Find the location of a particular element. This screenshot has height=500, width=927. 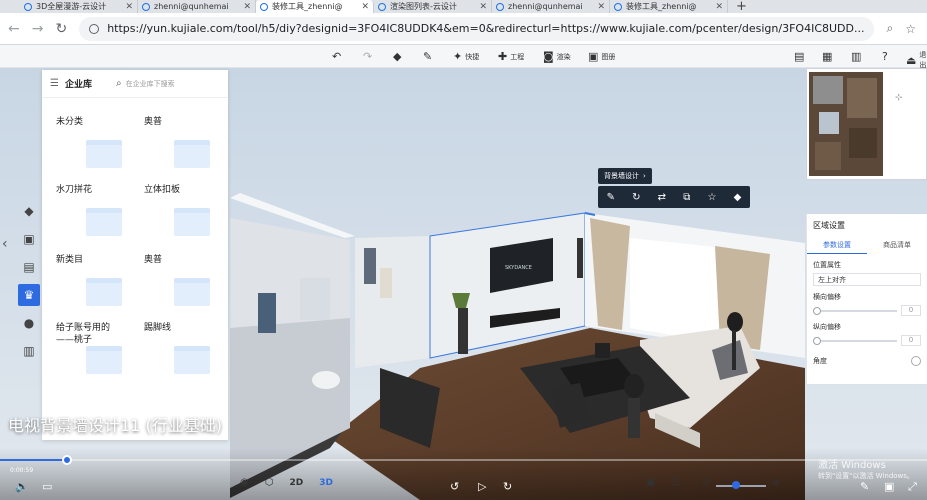

cube-view-icon: ⬡ is located at coordinates (269, 482).